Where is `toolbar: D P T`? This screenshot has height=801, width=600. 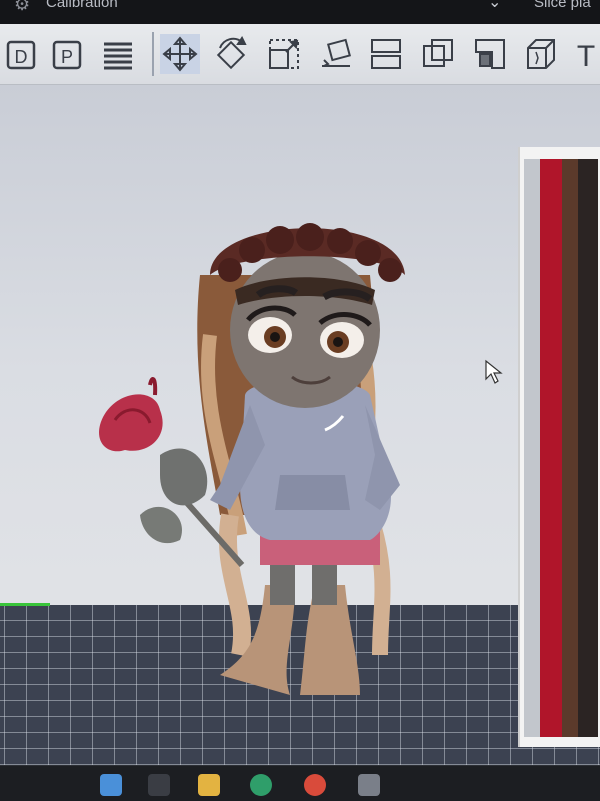
toolbar: D P T is located at coordinates (300, 54).